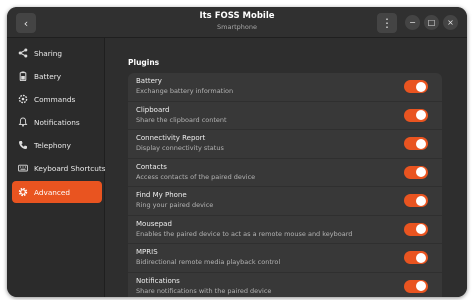 This screenshot has width=474, height=300. I want to click on command-icon, so click(23, 99).